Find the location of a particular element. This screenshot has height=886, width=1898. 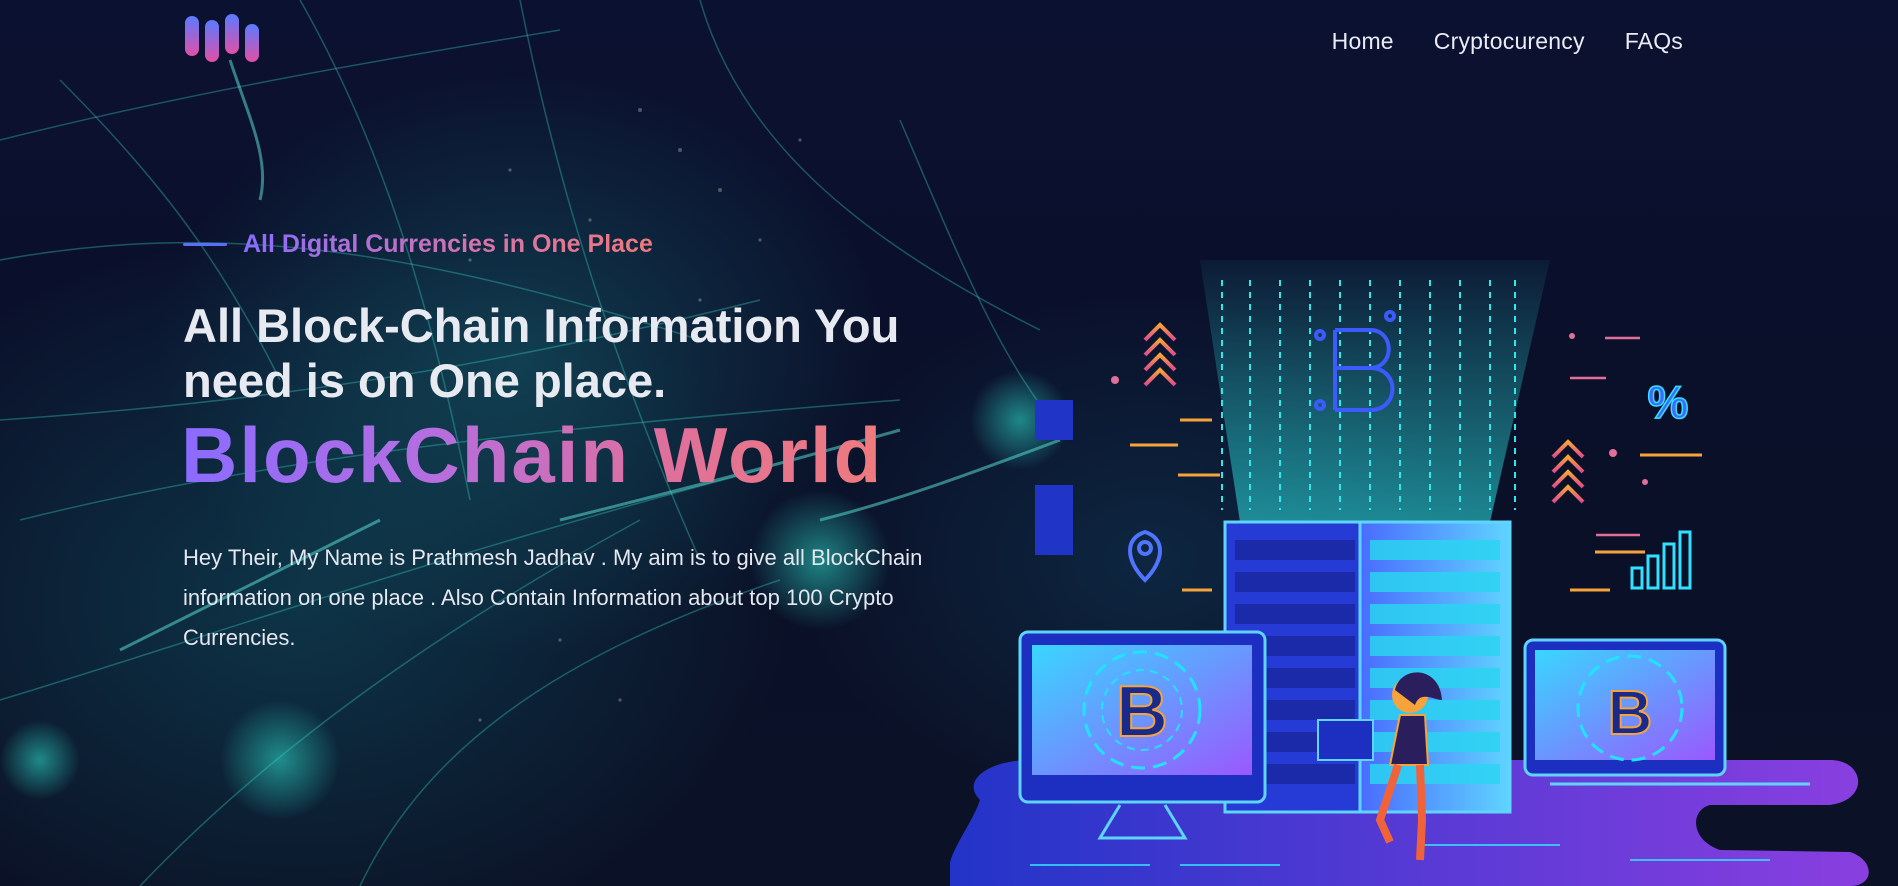

nav-faqs: FAQs is located at coordinates (1654, 41).